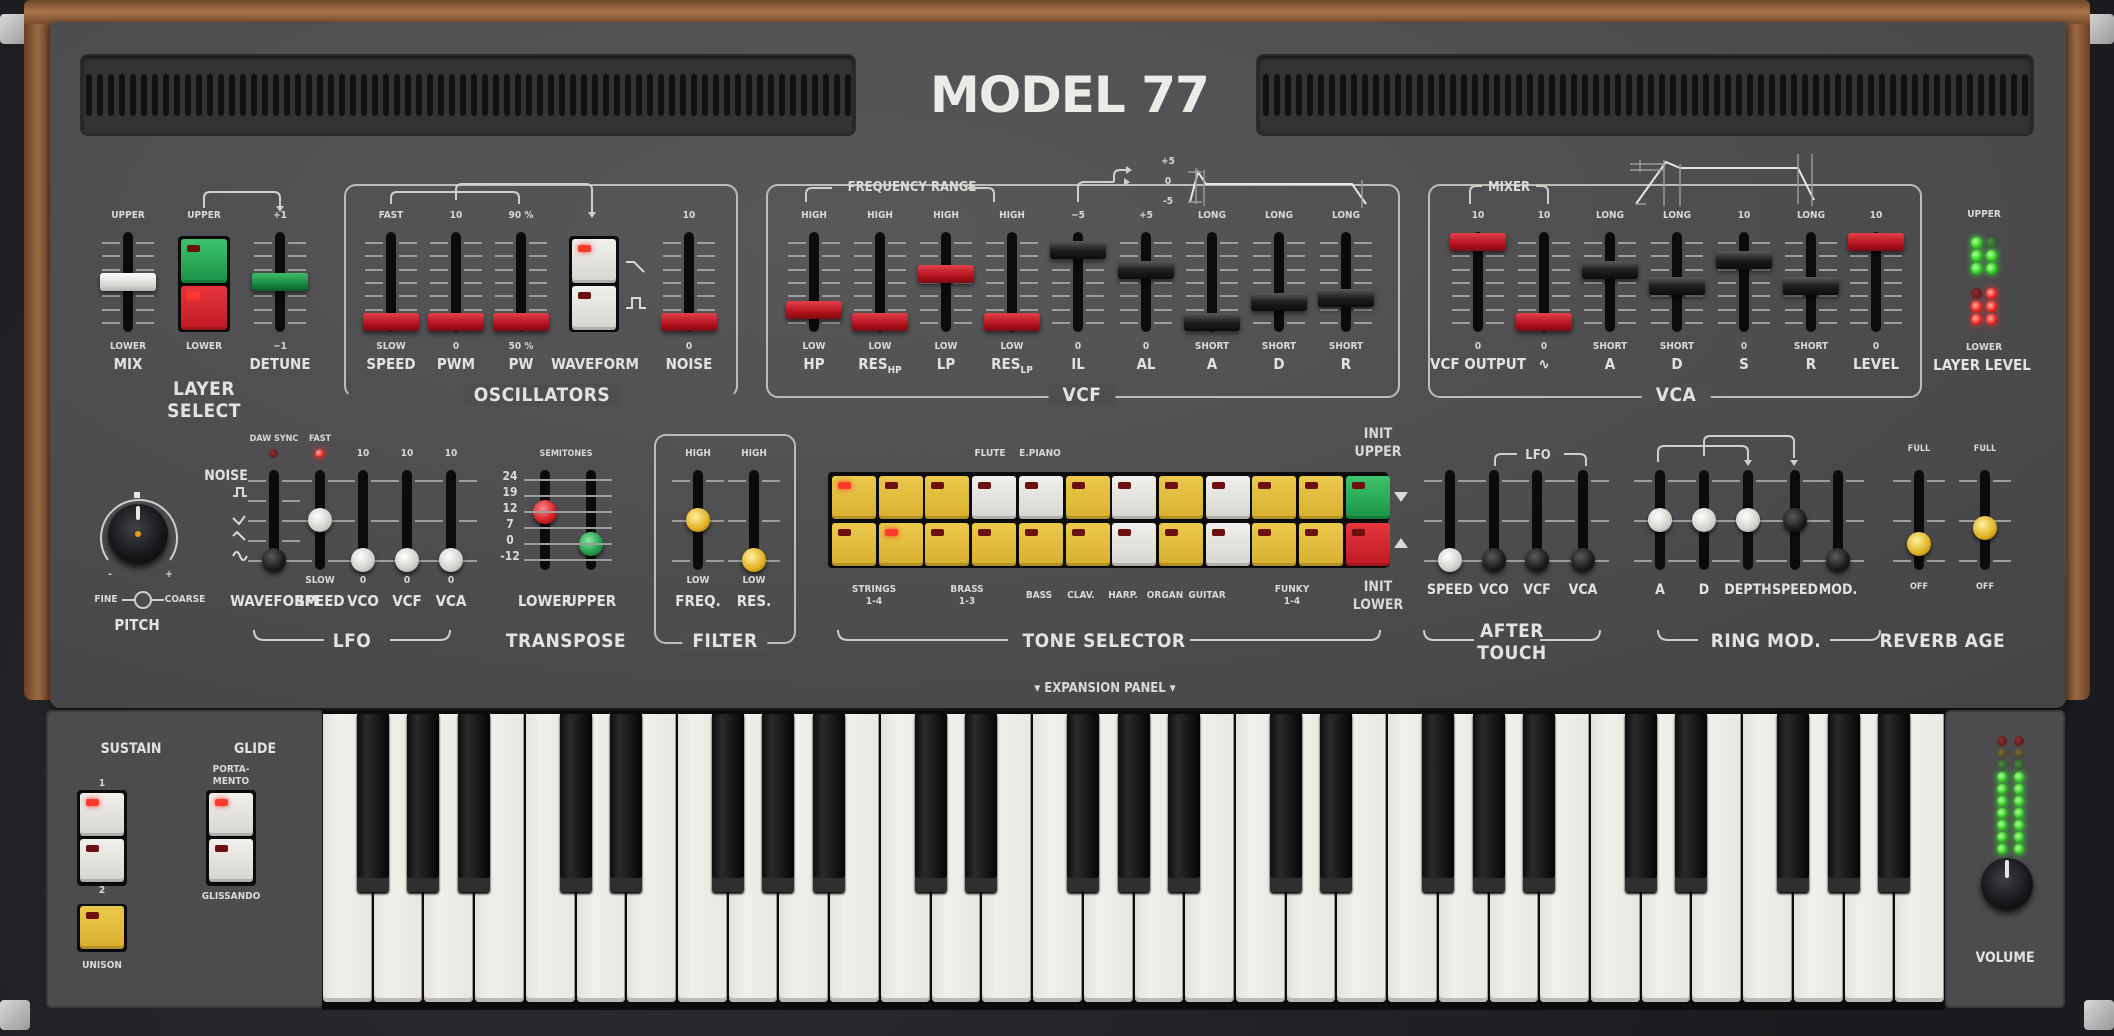 The width and height of the screenshot is (2114, 1036). What do you see at coordinates (2007, 884) in the screenshot?
I see `volume-knob` at bounding box center [2007, 884].